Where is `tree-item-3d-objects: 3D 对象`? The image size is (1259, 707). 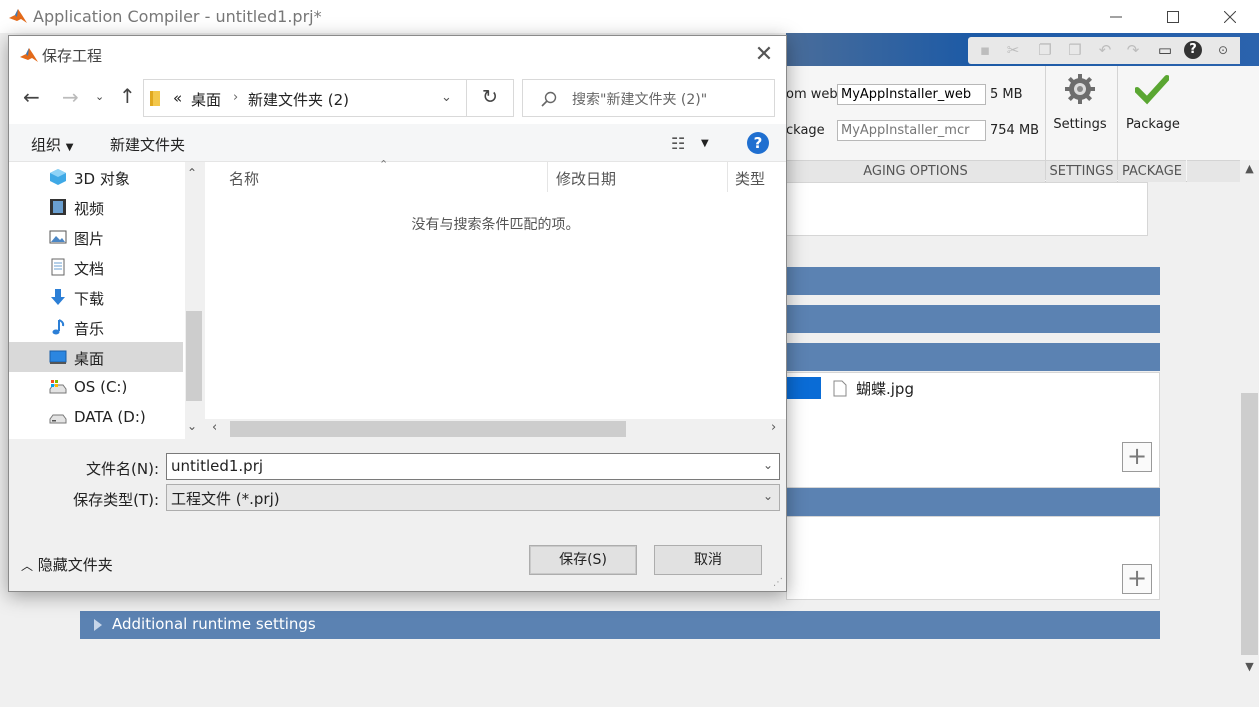
tree-item-3d-objects: 3D 对象 is located at coordinates (96, 177).